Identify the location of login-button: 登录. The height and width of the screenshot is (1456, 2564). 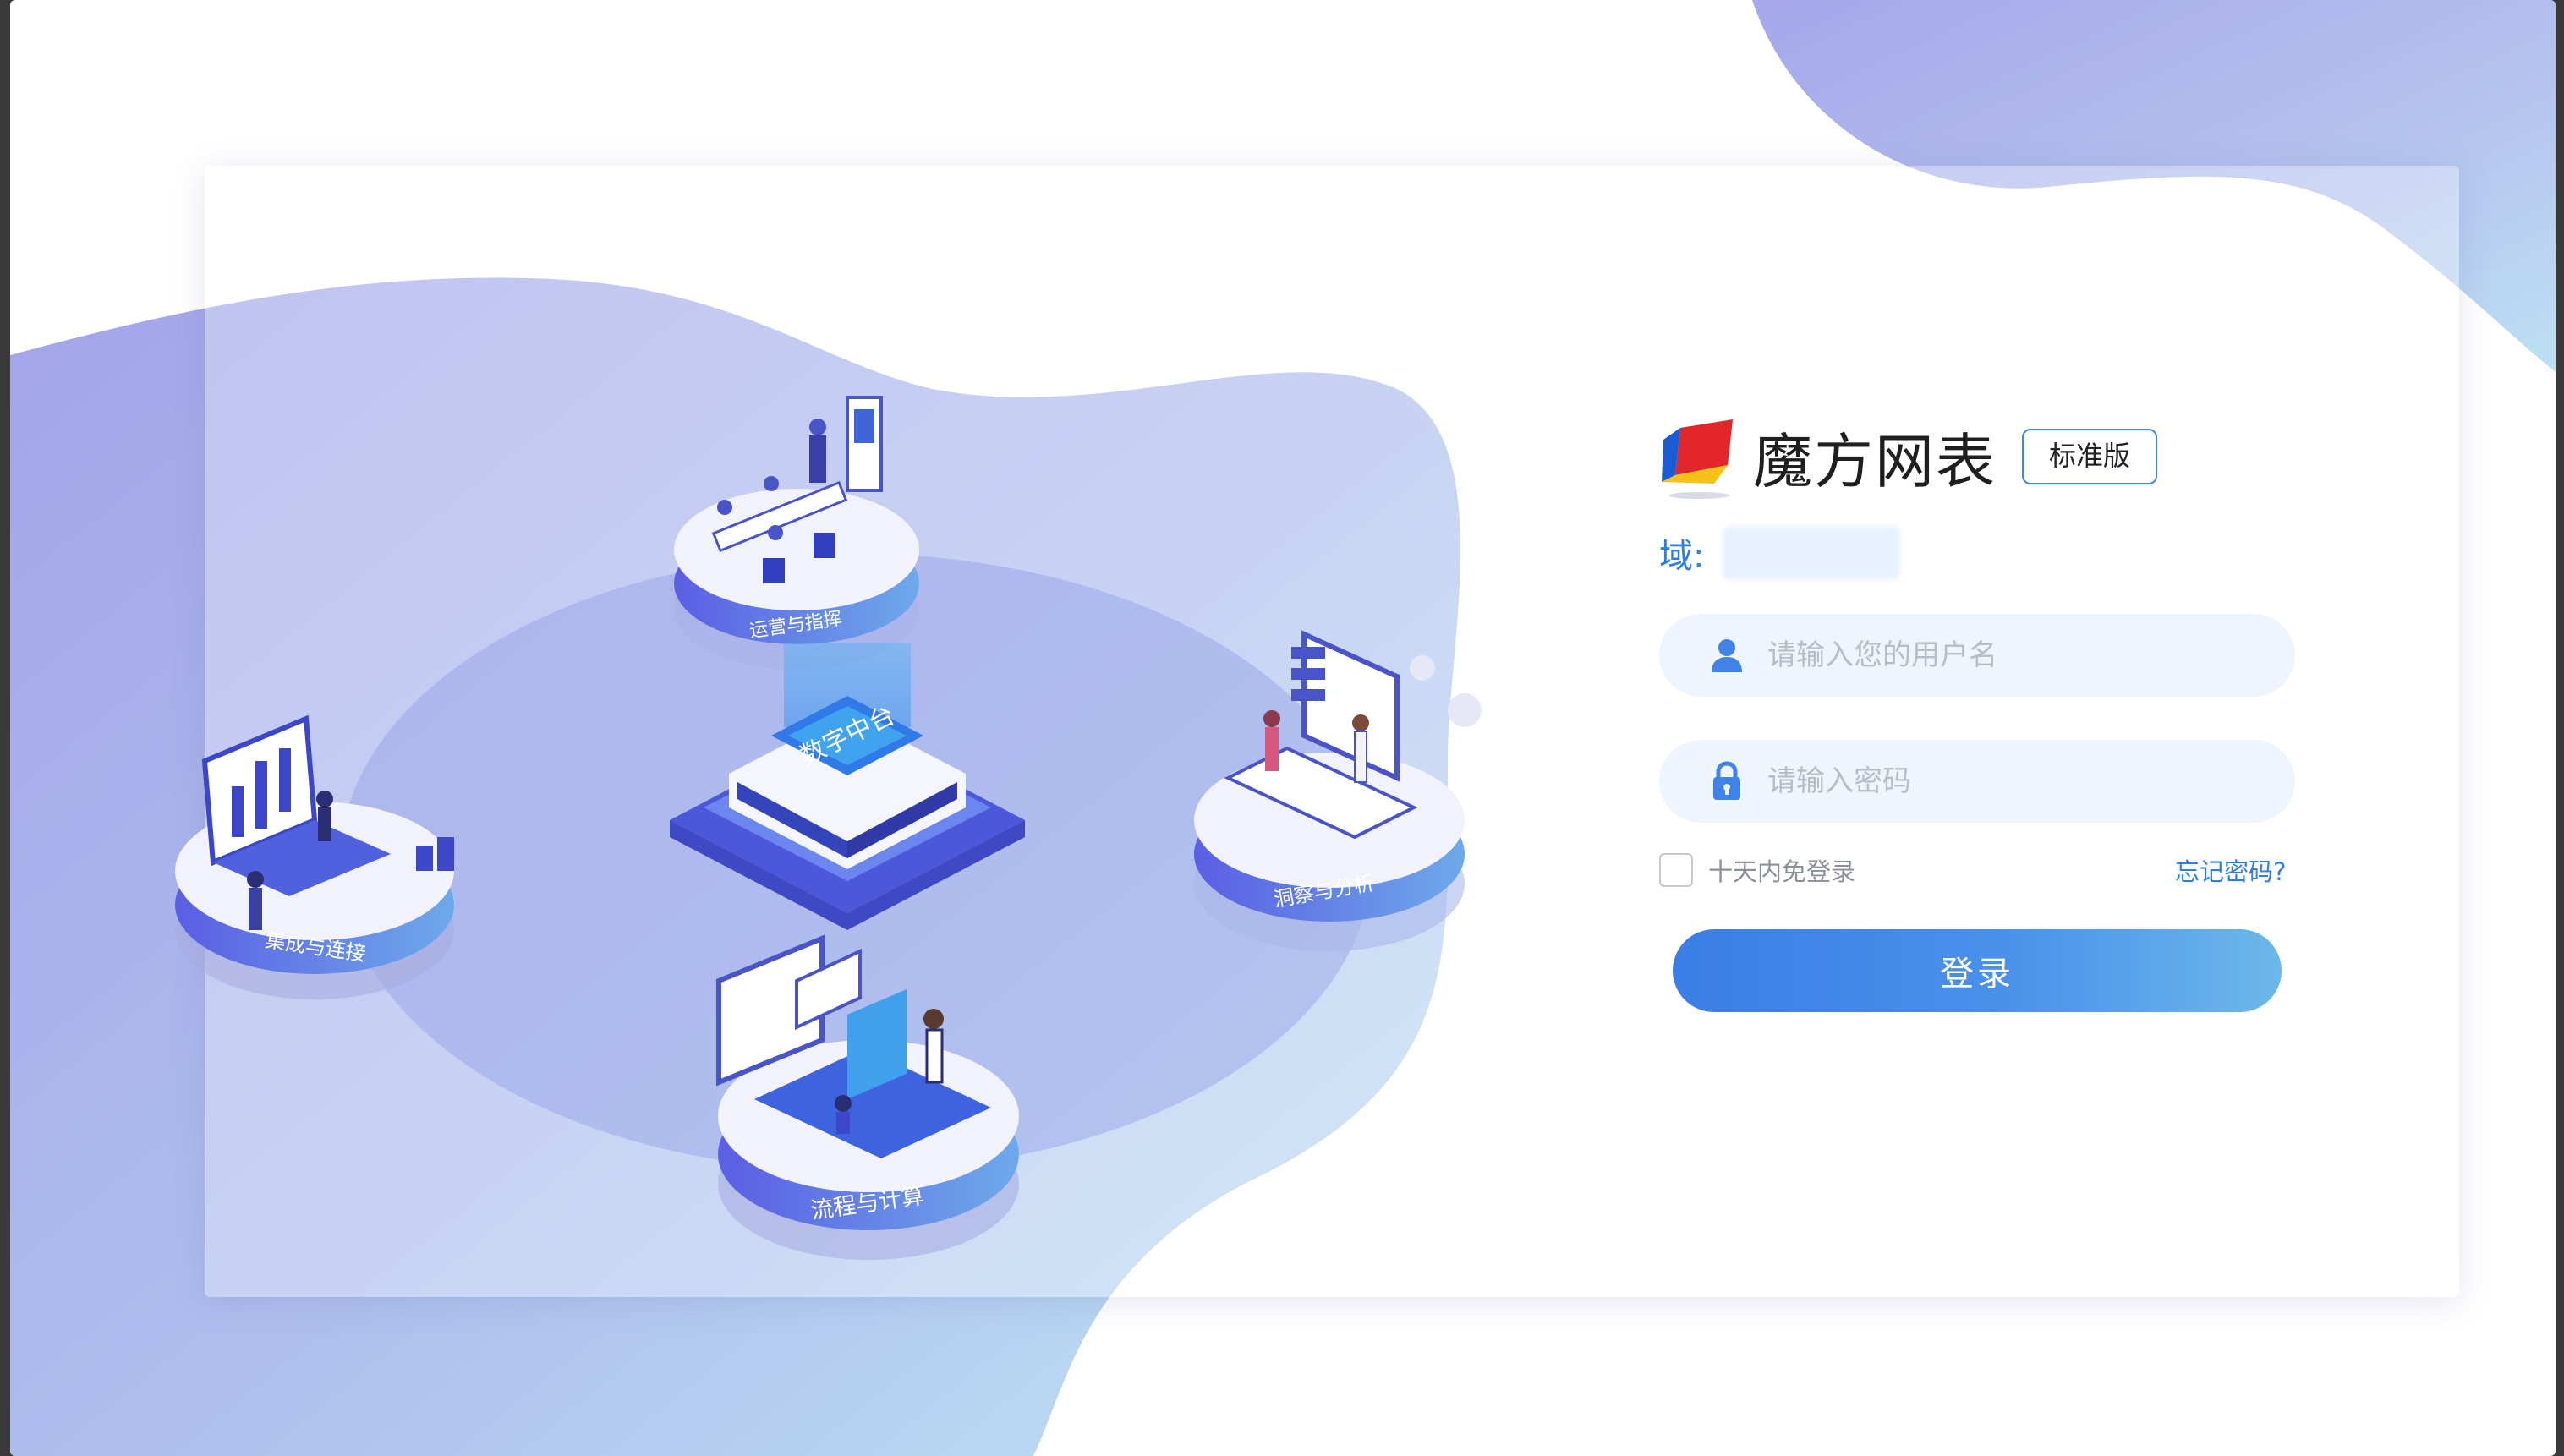
(1977, 970).